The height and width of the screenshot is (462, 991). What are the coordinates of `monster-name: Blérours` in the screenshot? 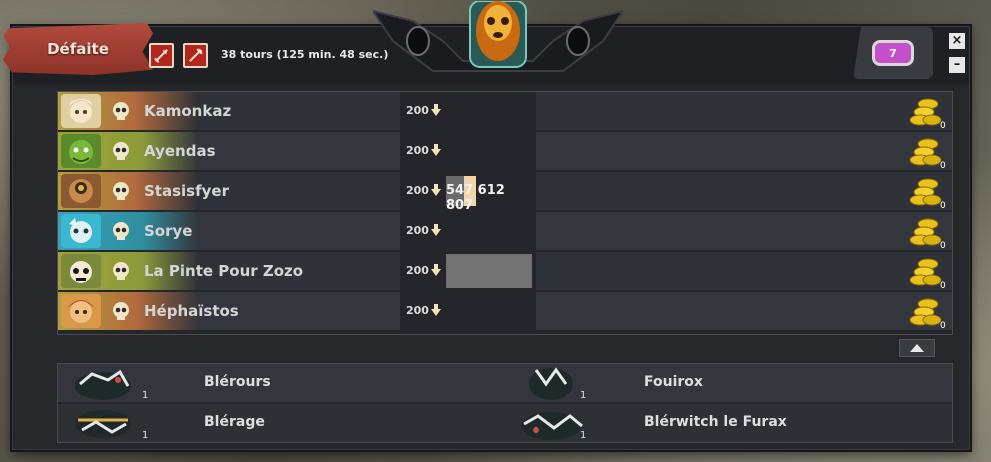 It's located at (237, 382).